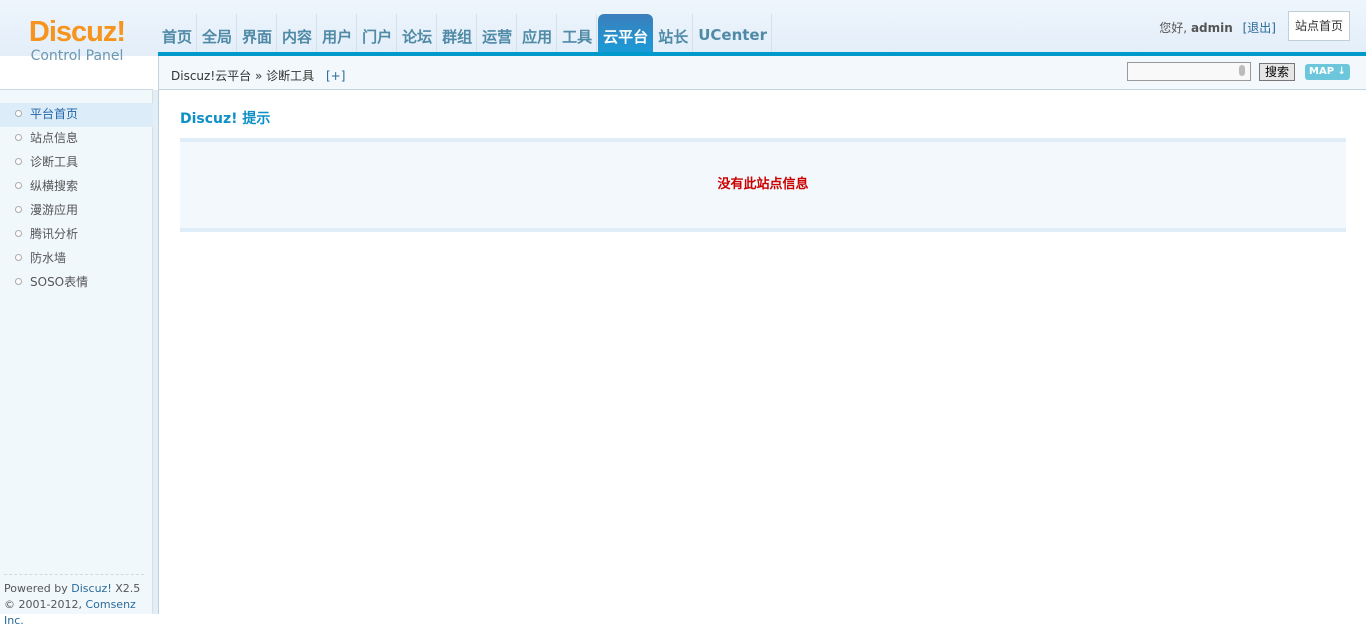  I want to click on breadcrumb-path: Discuz!云平台 » 诊断工具, so click(243, 76).